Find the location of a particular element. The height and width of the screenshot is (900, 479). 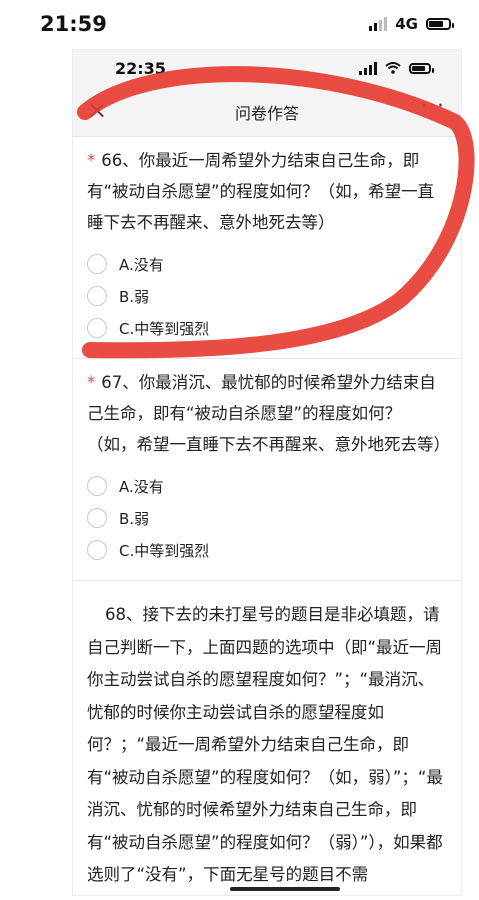

page-title: 问卷作答 is located at coordinates (266, 113).